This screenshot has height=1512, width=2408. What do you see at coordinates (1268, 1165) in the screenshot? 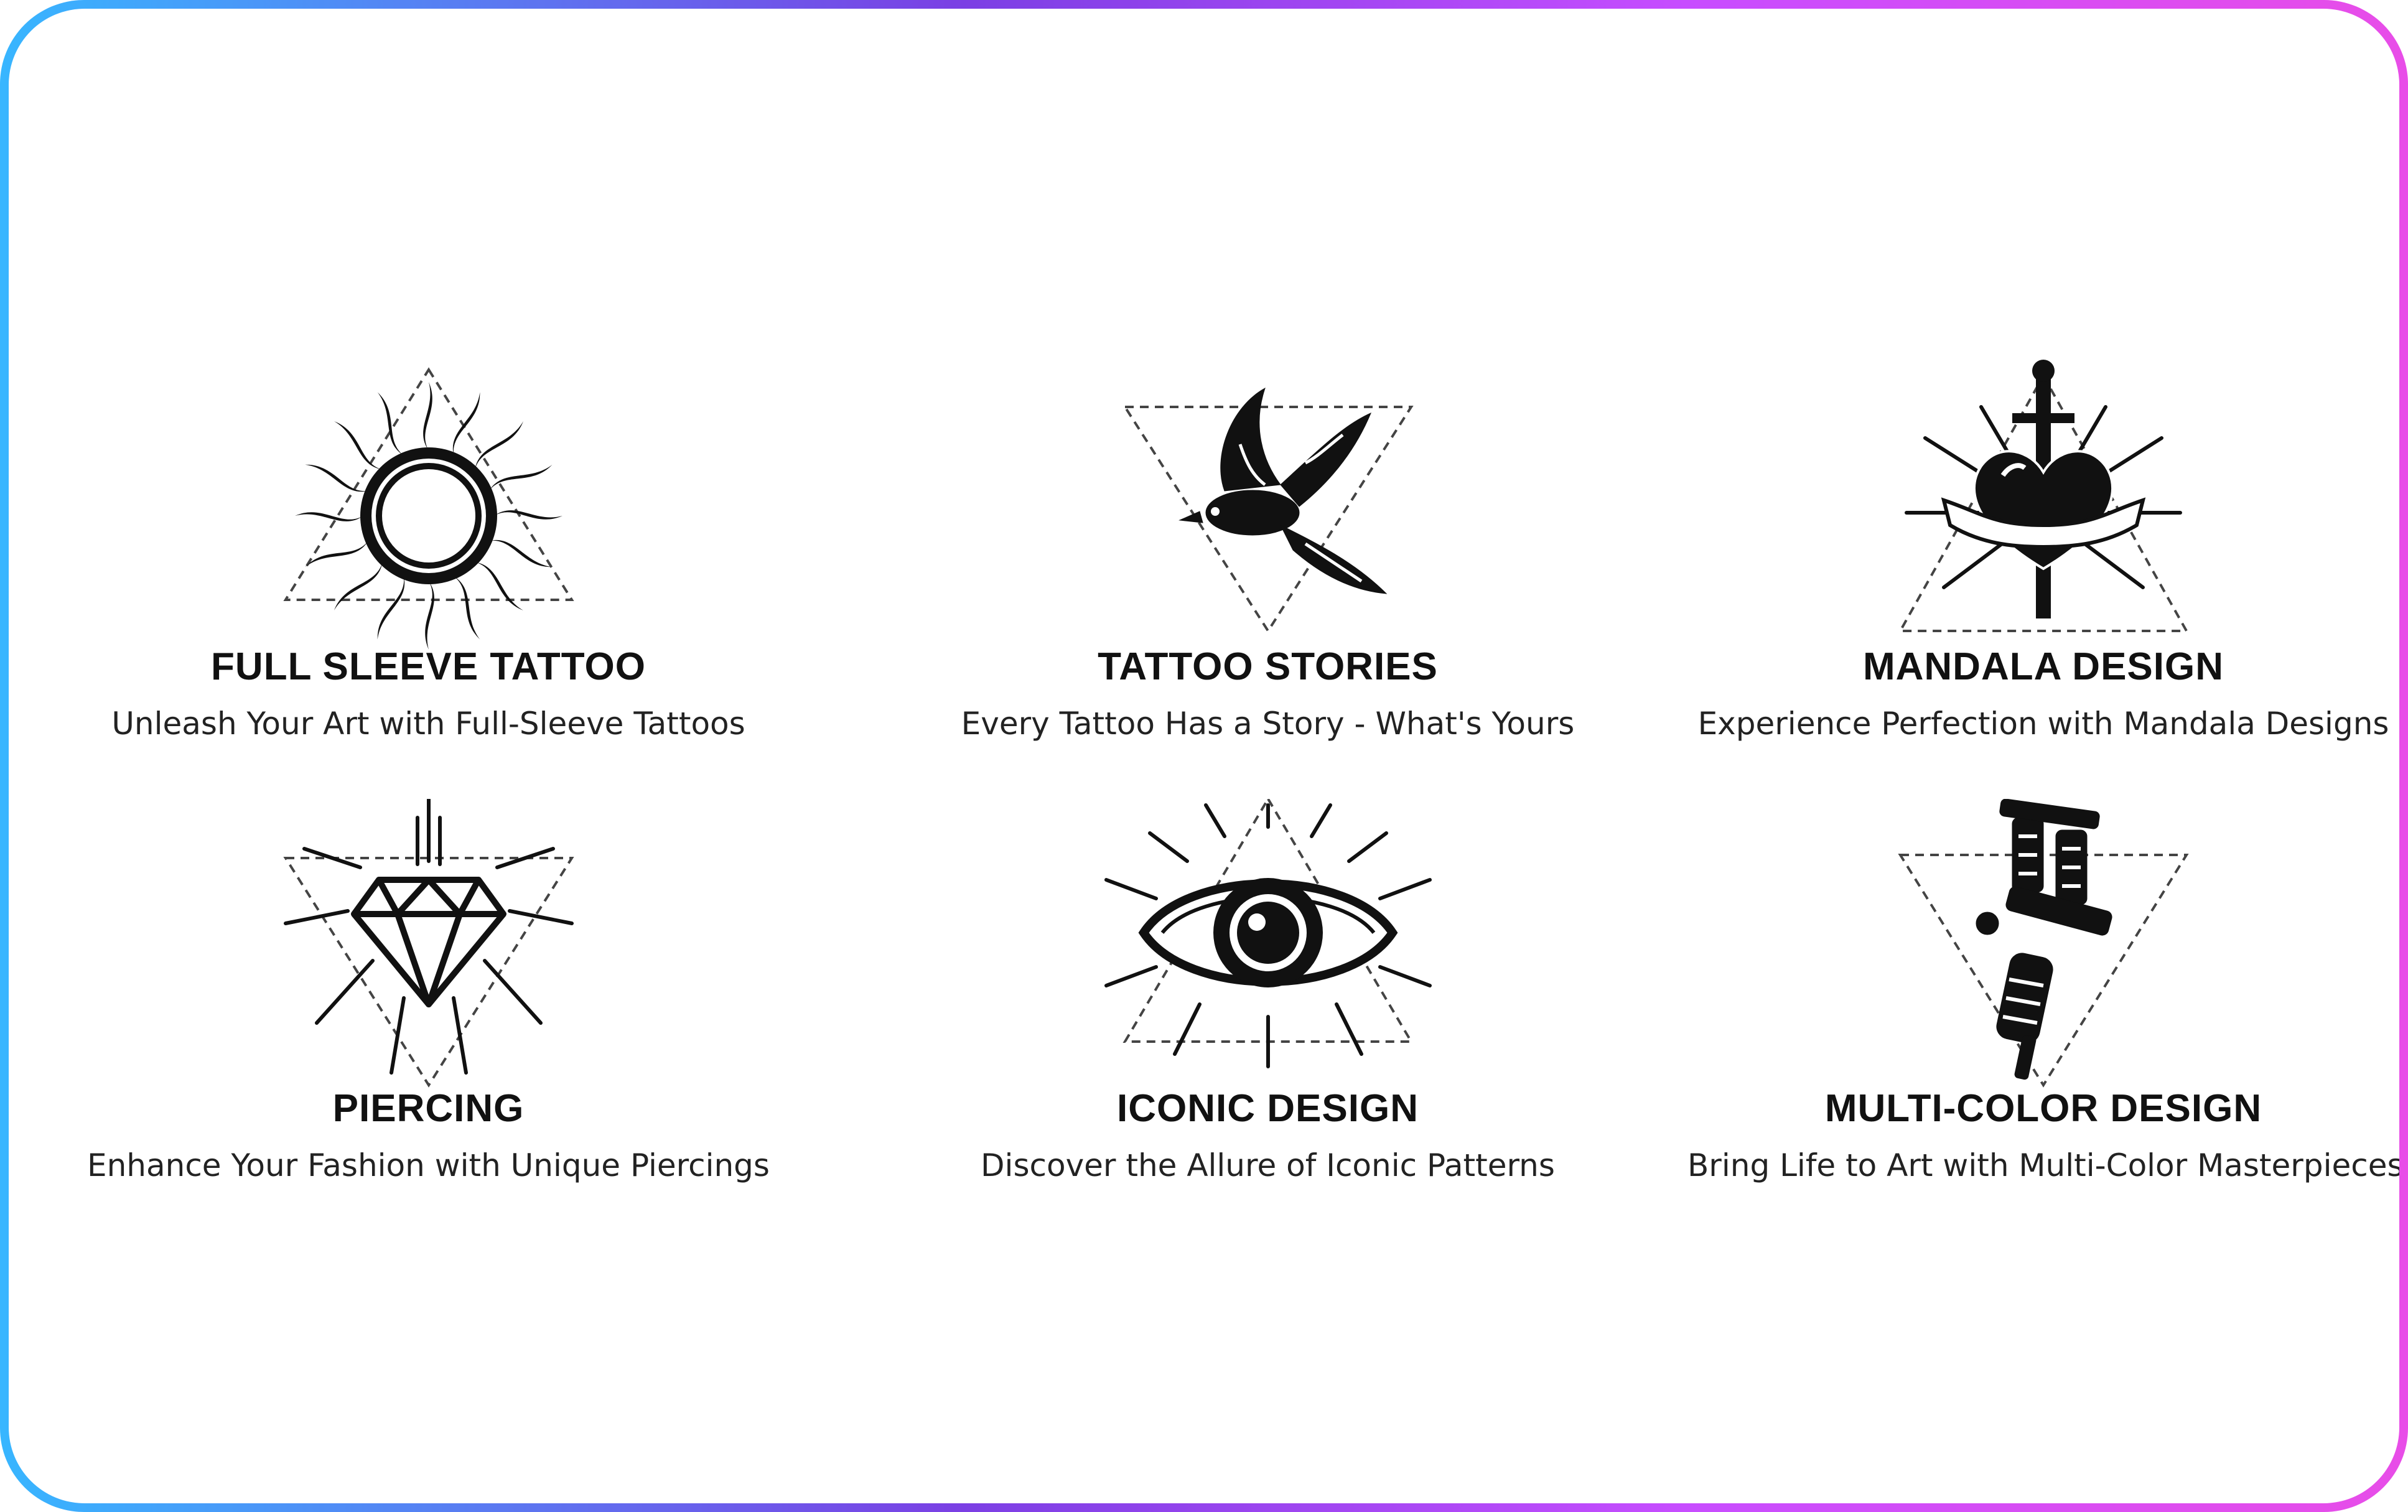
I see `service-subtitle: Discover the Allure of Iconic Patterns` at bounding box center [1268, 1165].